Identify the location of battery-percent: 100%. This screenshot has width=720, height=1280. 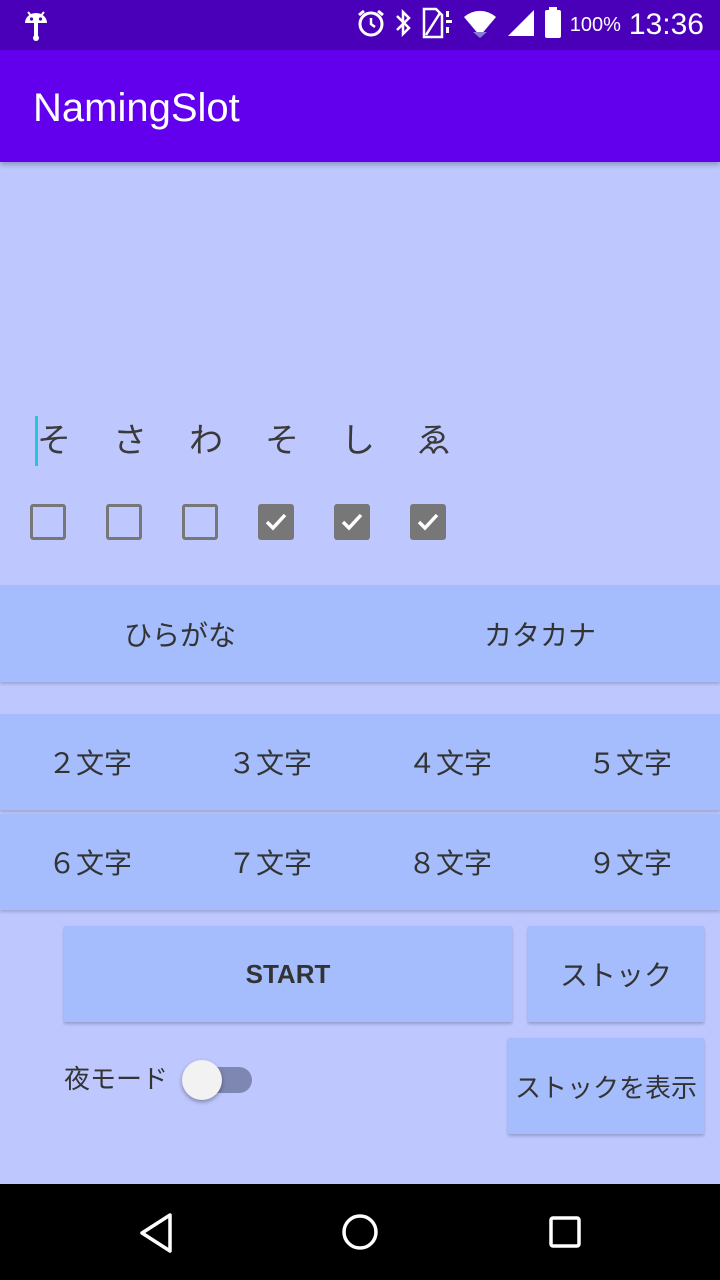
(595, 24).